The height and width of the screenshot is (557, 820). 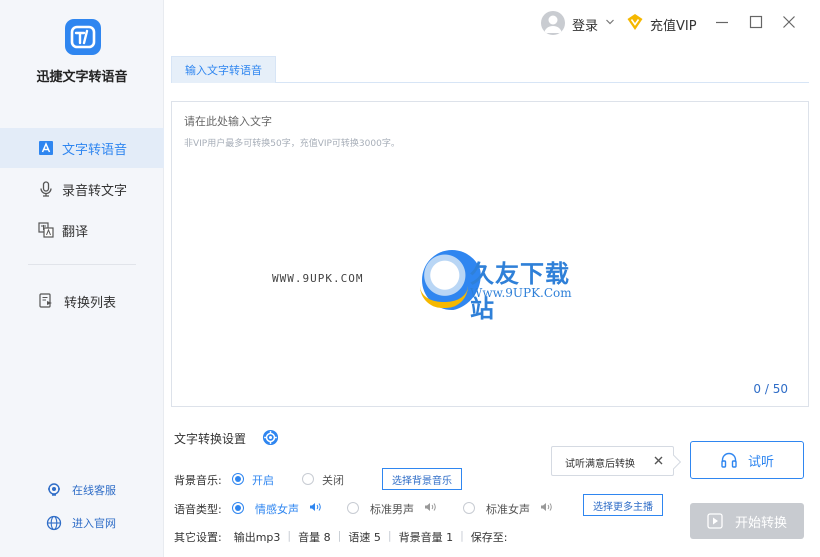 I want to click on listen-label: 试听, so click(x=760, y=462).